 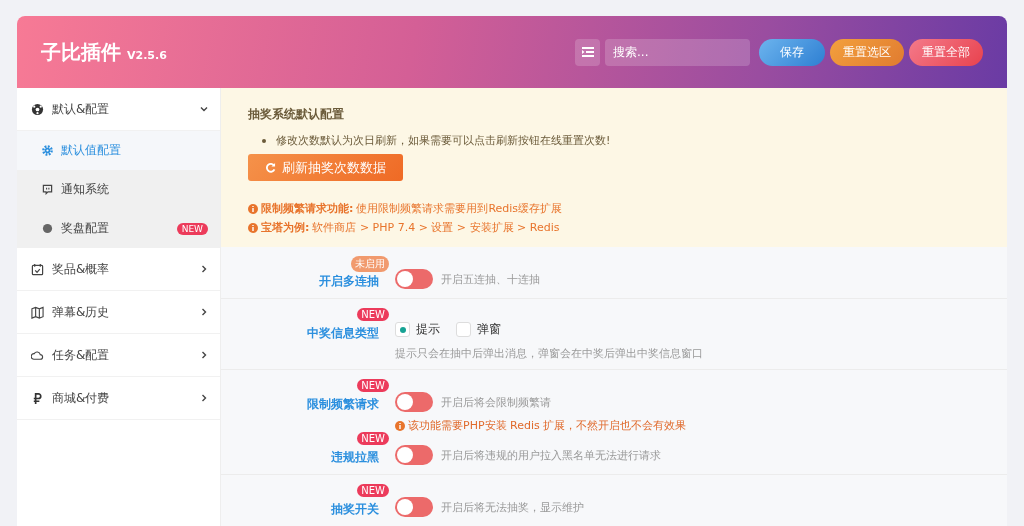 What do you see at coordinates (496, 402) in the screenshot?
I see `setting-description: 开启后将会限制频繁请` at bounding box center [496, 402].